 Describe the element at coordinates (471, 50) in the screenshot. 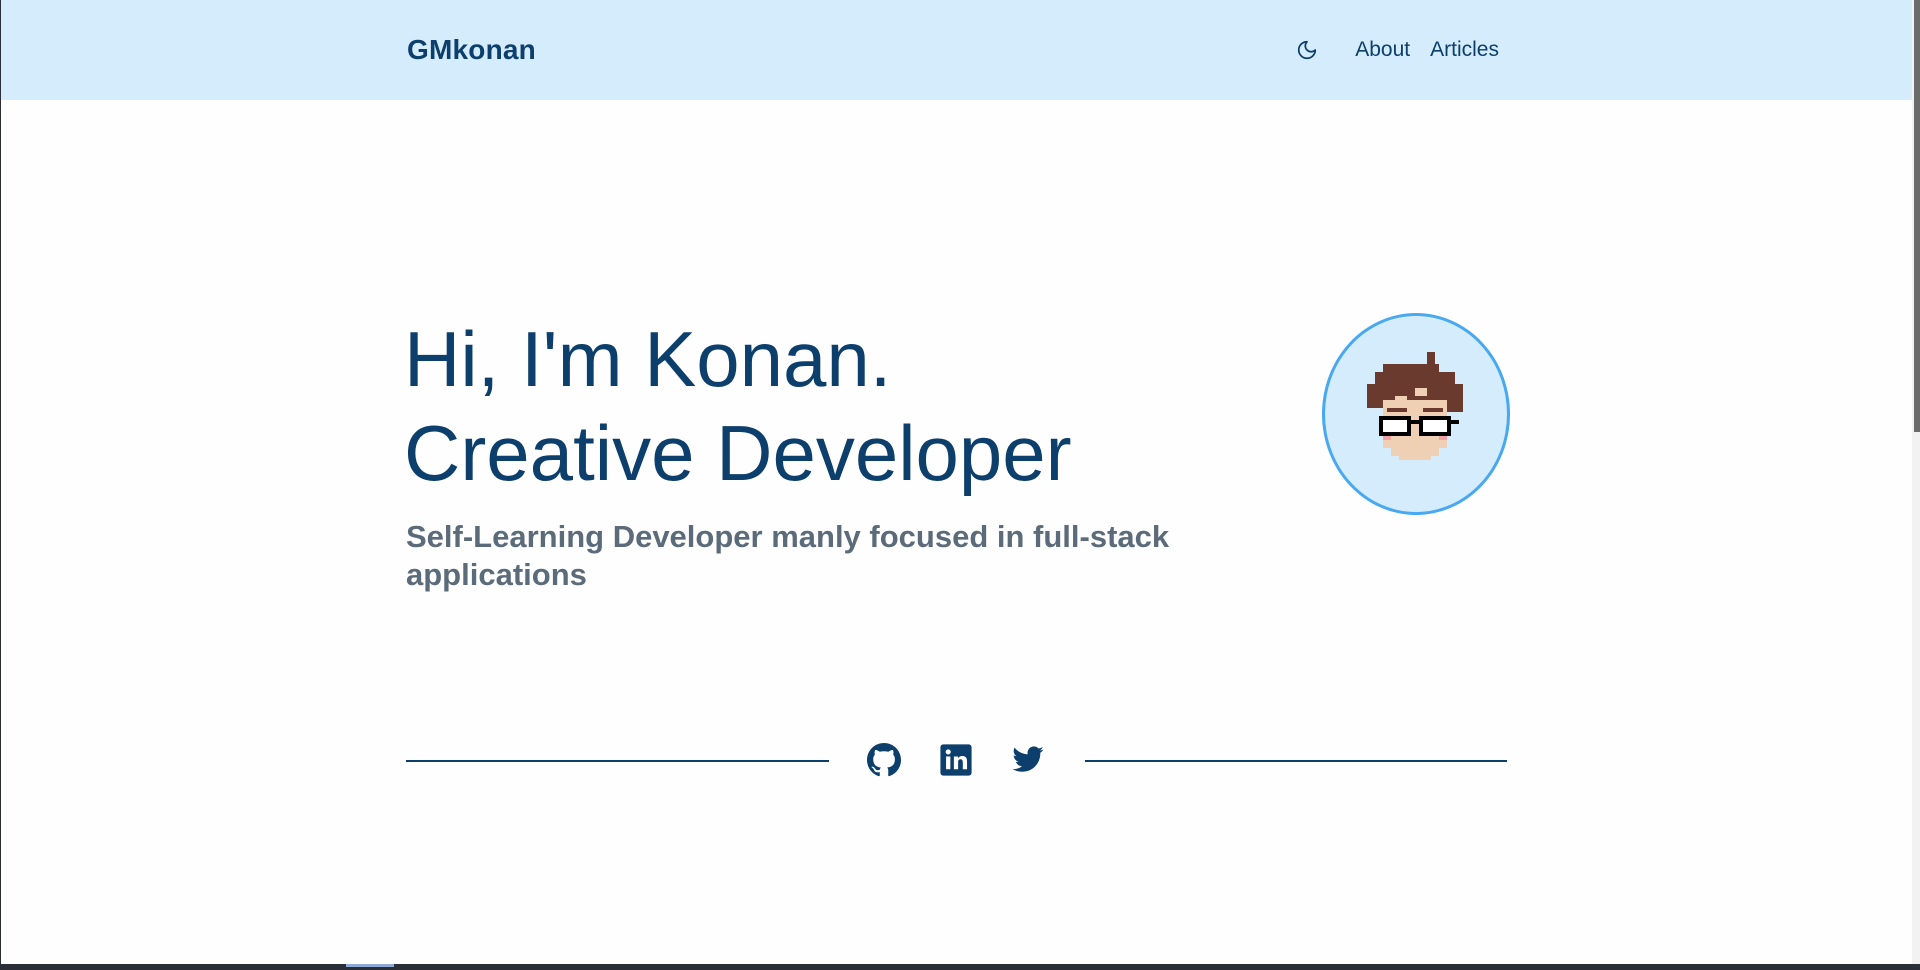

I see `brand-logo-link: GMkonan` at that location.